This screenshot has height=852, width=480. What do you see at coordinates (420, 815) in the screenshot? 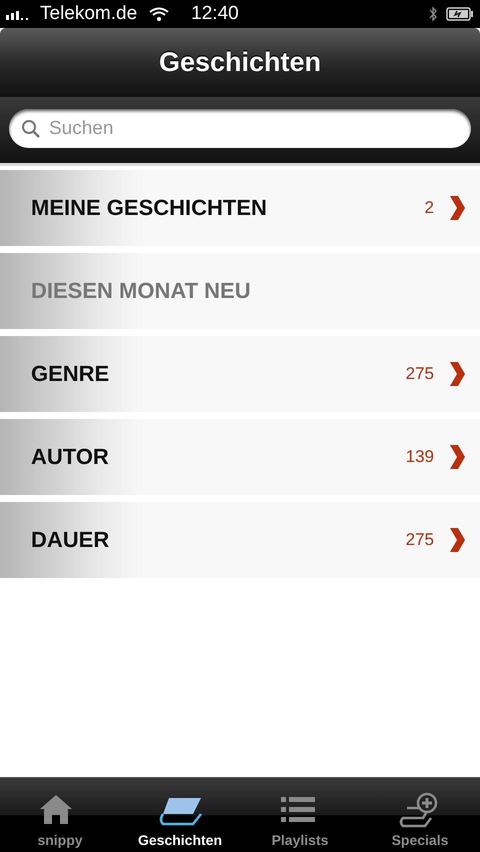
I see `tab-bar-item: Specials` at bounding box center [420, 815].